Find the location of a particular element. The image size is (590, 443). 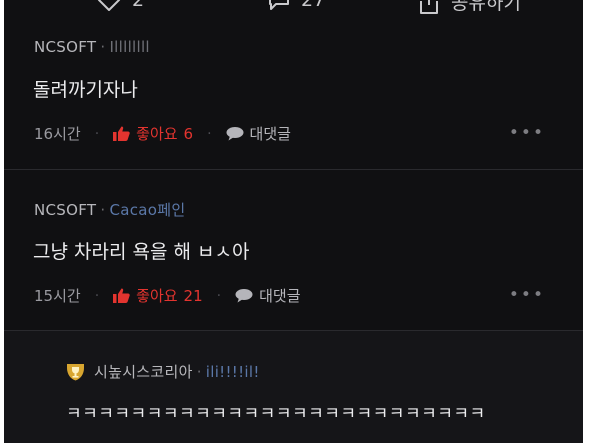

user-badge: ili!!!!il! is located at coordinates (232, 371).